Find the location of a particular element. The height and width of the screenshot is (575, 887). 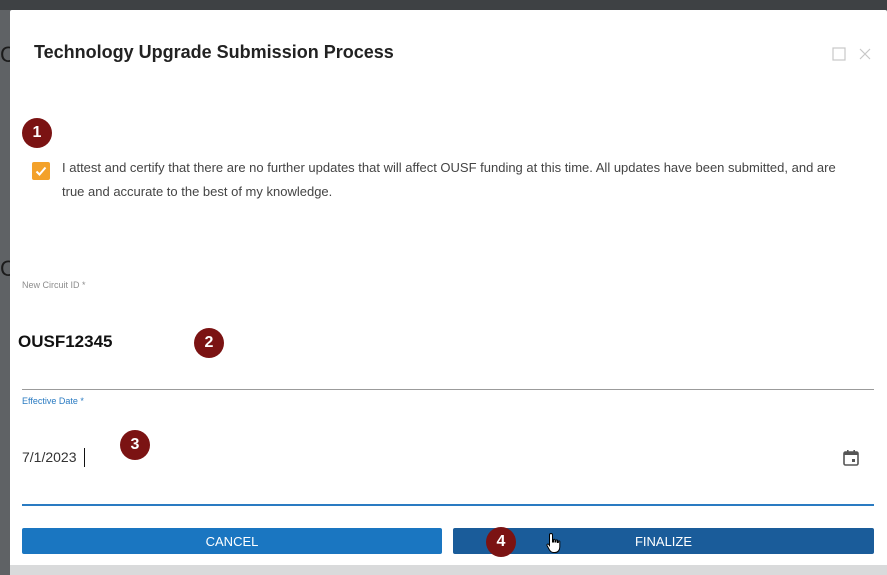

effective-date-label: Effective Date * is located at coordinates (53, 401).